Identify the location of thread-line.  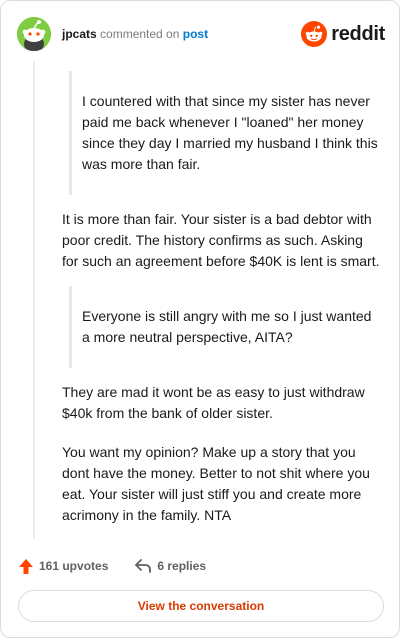
(34, 300).